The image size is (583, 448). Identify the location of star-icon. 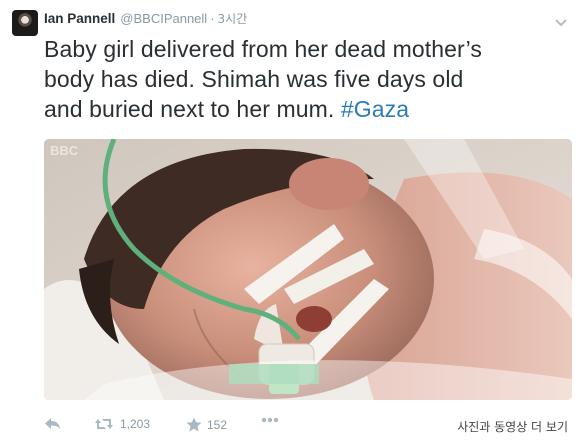
(194, 424).